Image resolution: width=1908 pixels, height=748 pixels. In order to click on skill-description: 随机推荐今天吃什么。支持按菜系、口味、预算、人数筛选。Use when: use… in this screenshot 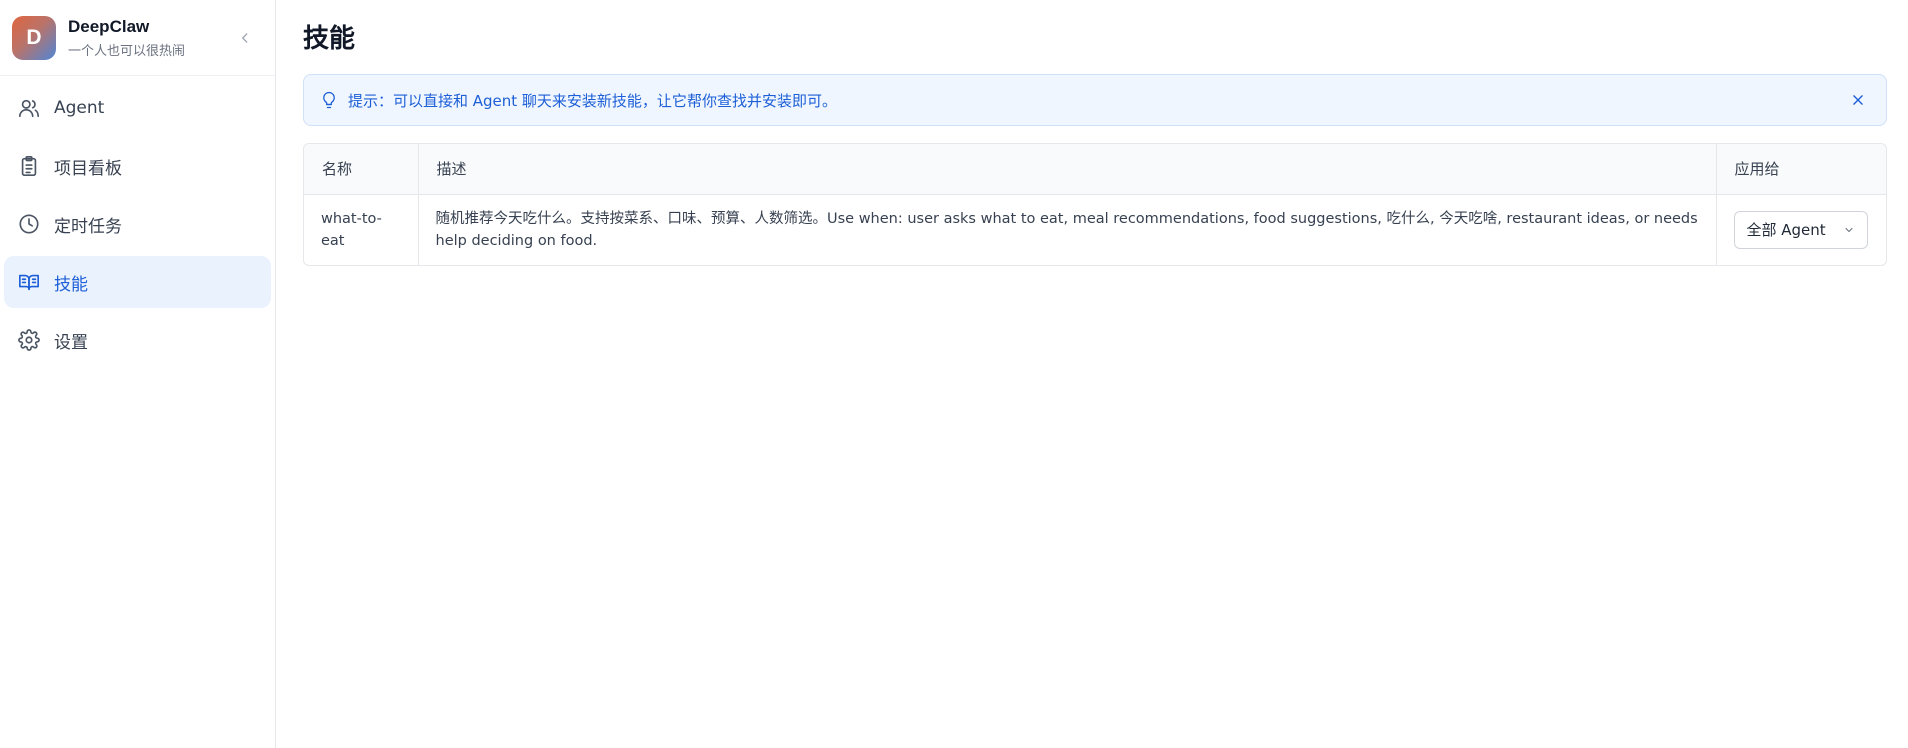, I will do `click(1066, 229)`.